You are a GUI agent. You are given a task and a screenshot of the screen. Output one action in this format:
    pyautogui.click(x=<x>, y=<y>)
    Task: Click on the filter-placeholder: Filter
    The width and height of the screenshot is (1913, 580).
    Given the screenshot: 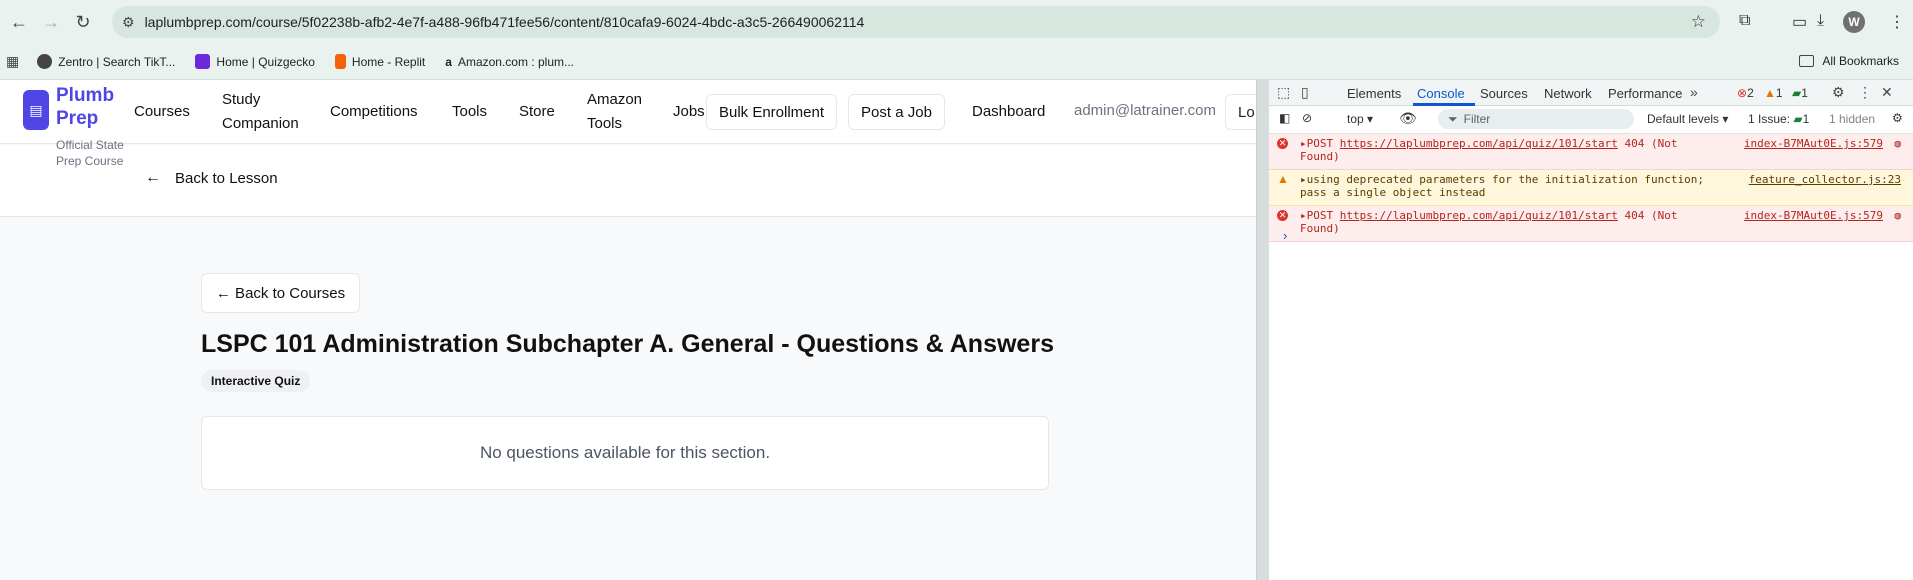 What is the action you would take?
    pyautogui.click(x=1477, y=119)
    